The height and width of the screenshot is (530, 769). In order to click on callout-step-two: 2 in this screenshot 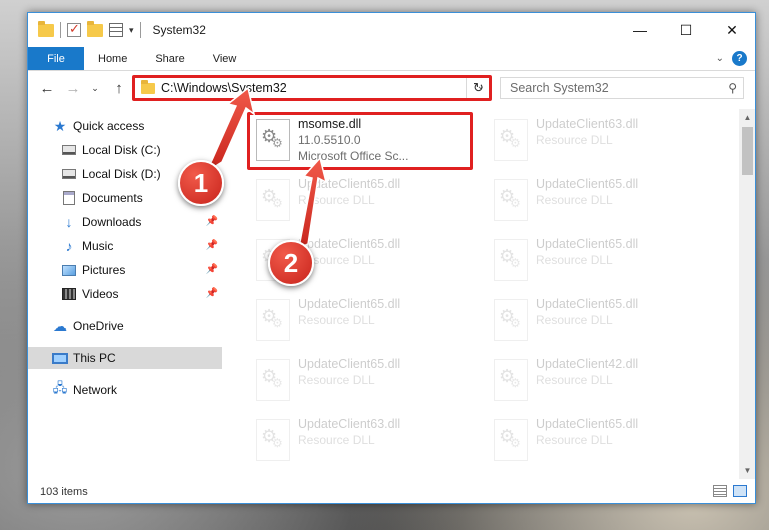, I will do `click(291, 263)`.